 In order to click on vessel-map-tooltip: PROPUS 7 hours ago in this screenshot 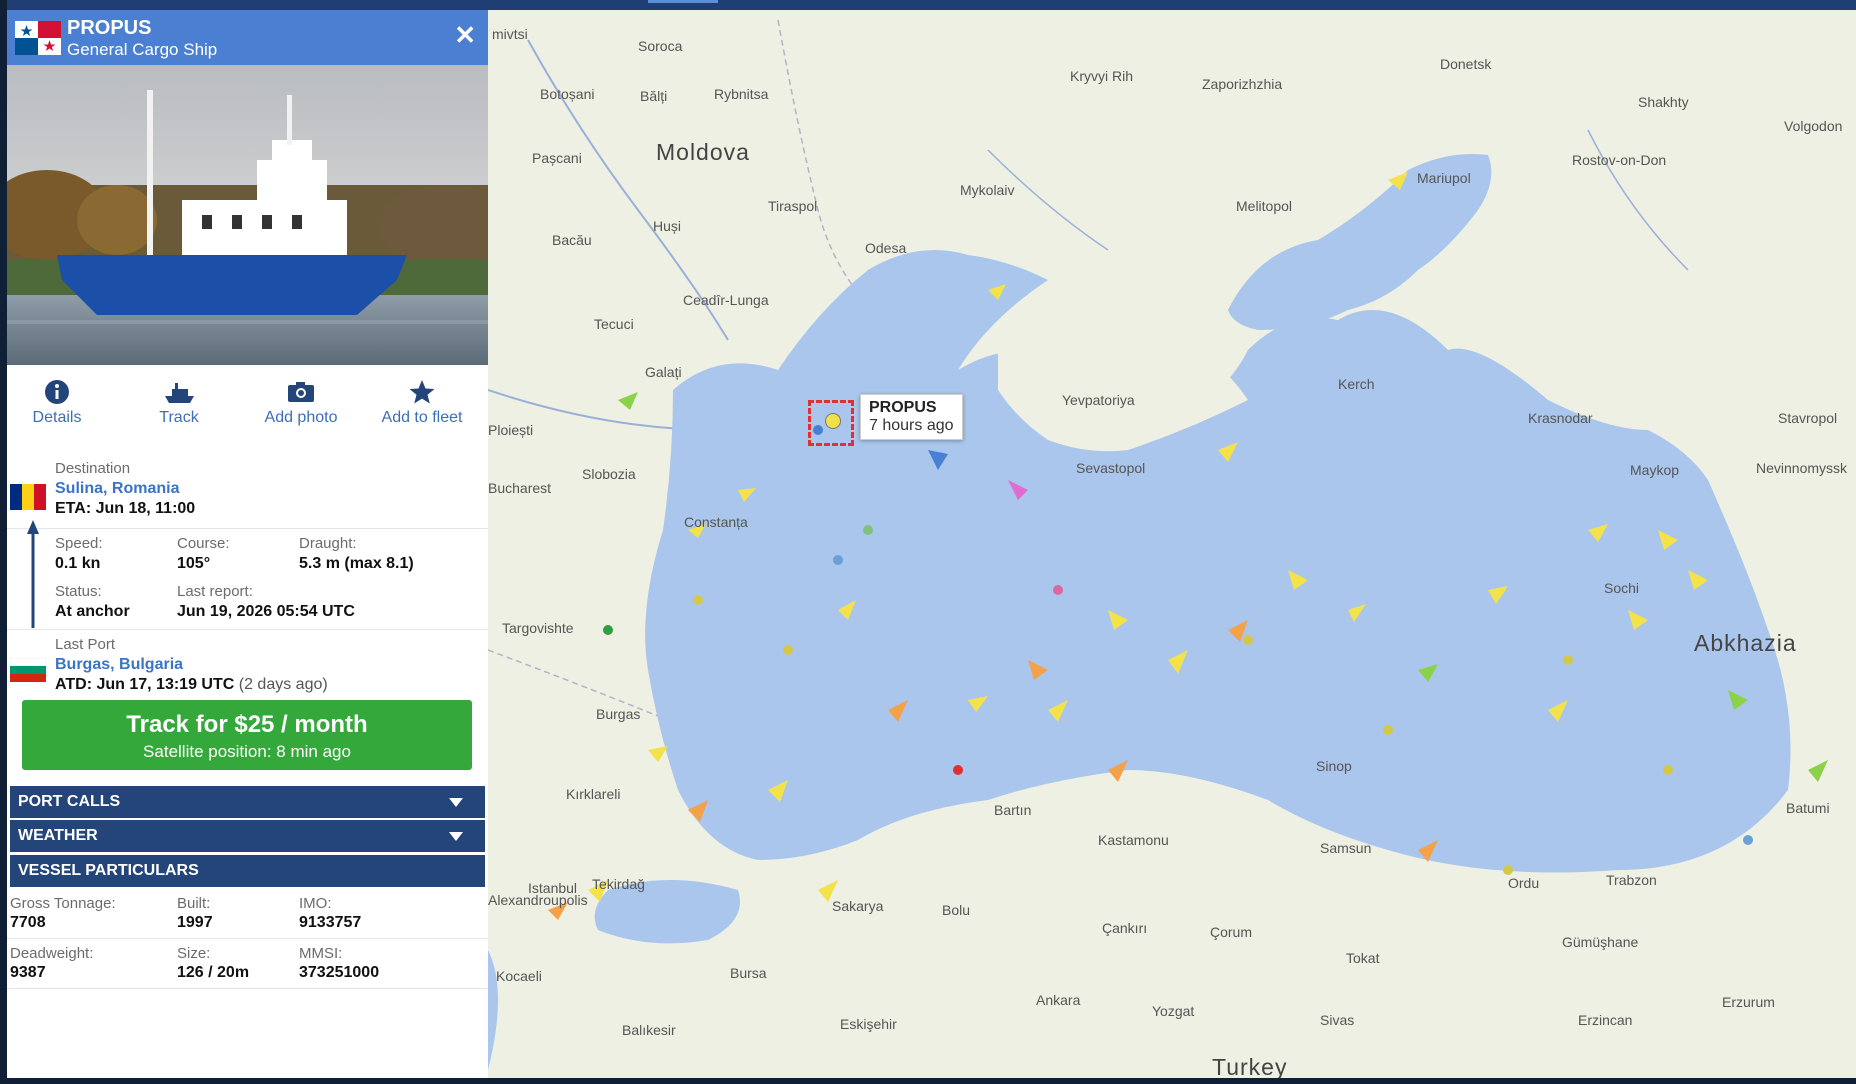, I will do `click(911, 417)`.